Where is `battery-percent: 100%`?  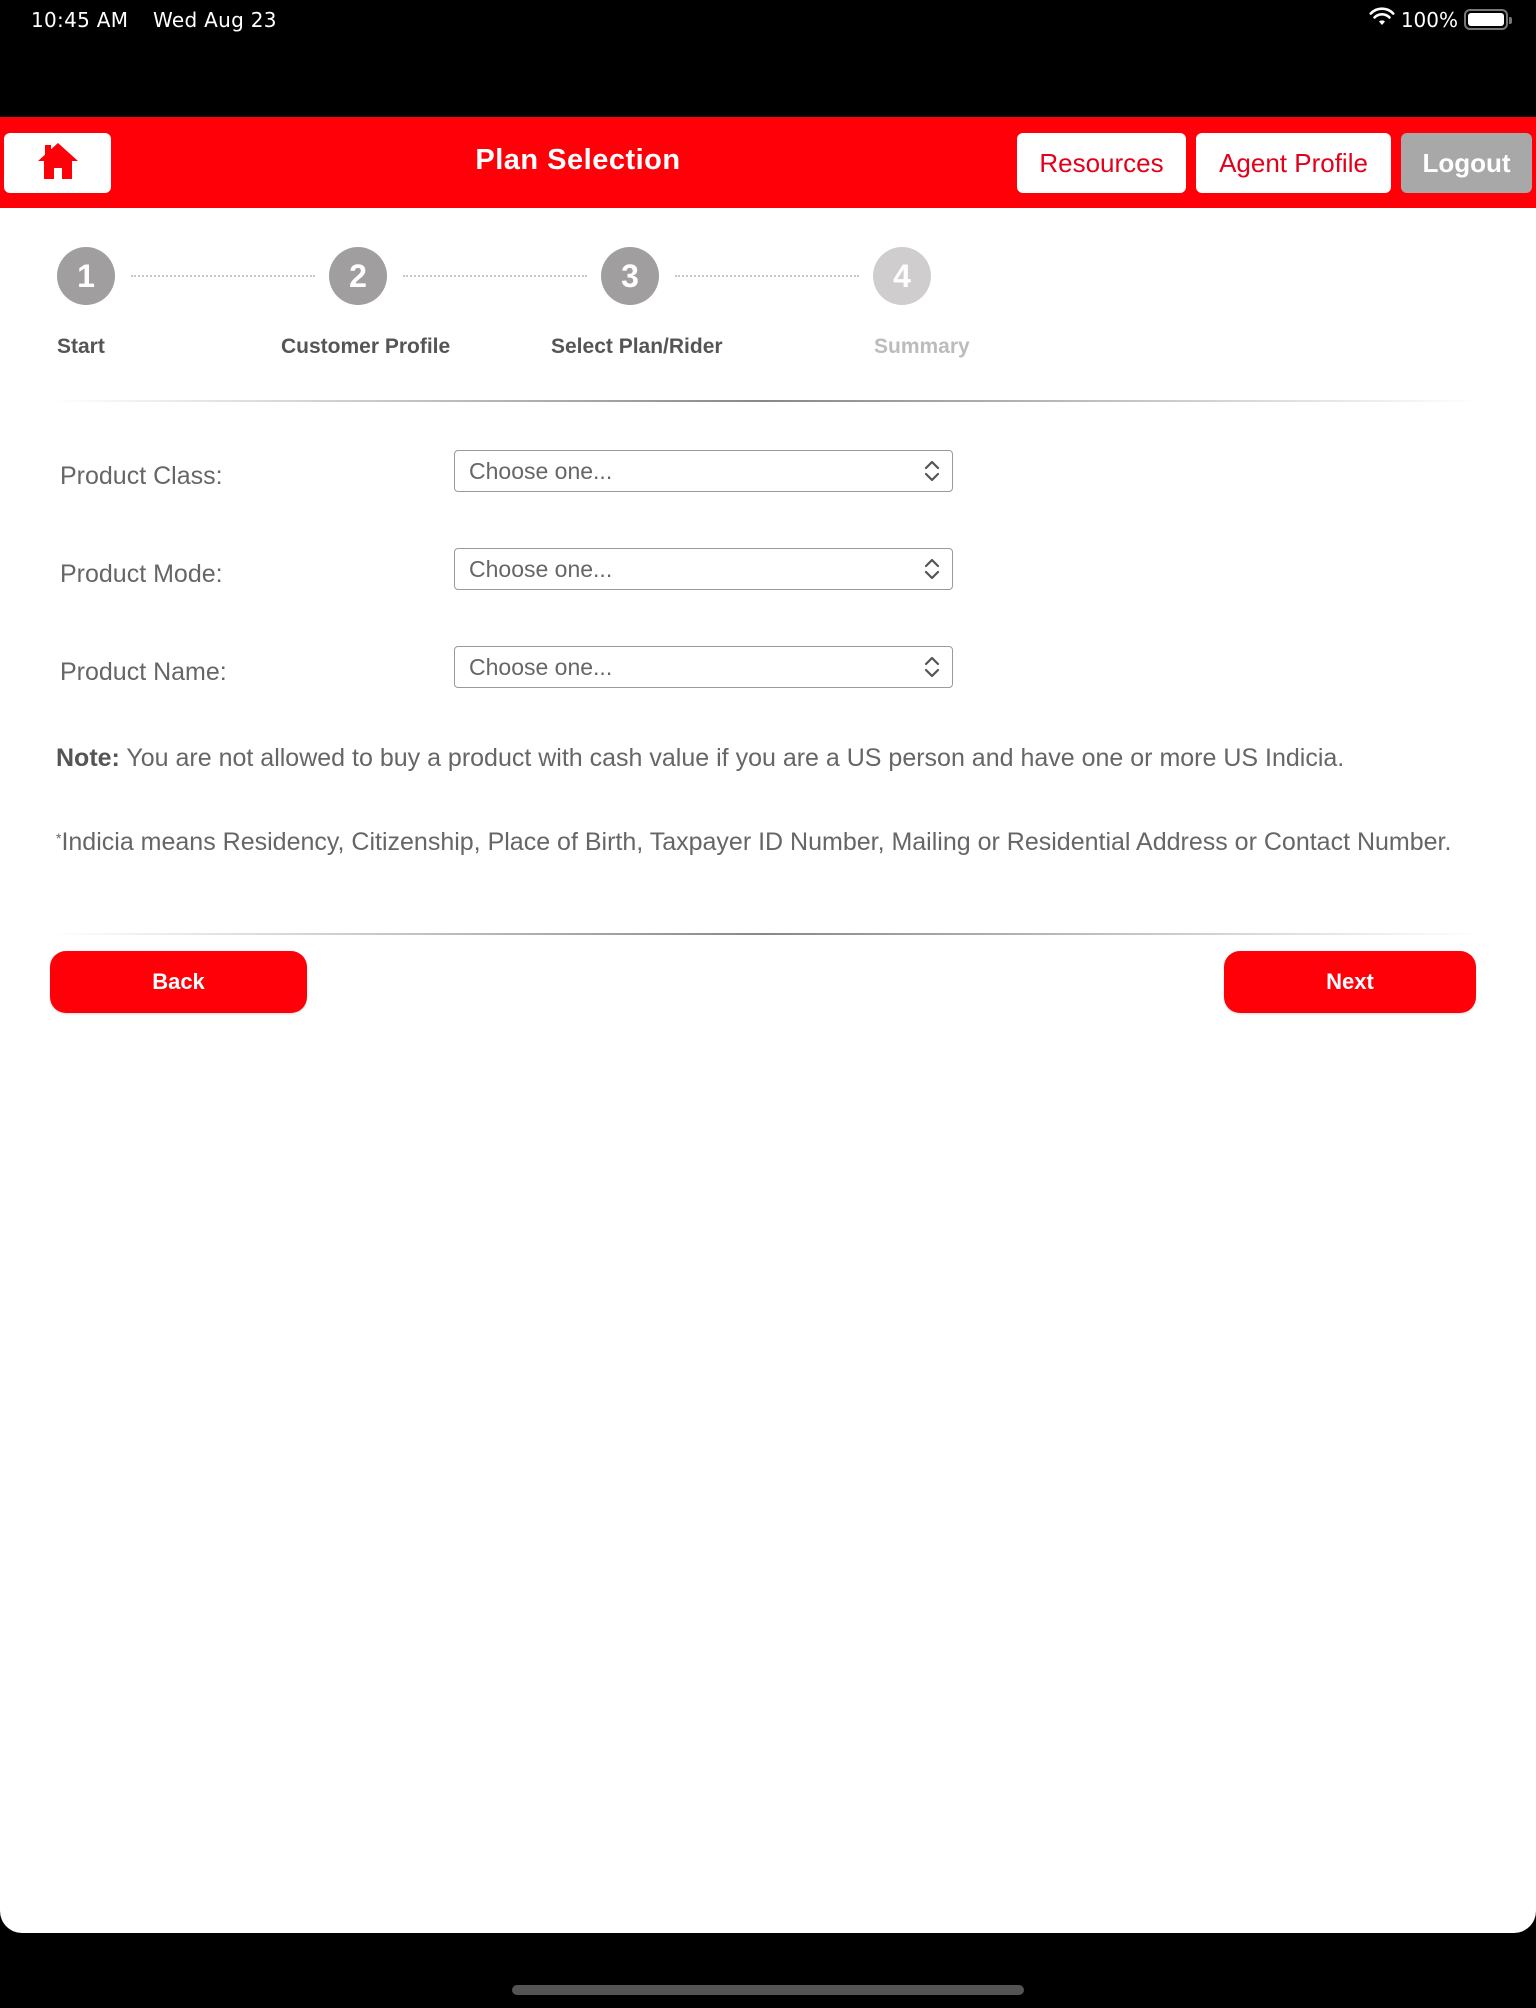 battery-percent: 100% is located at coordinates (1429, 19).